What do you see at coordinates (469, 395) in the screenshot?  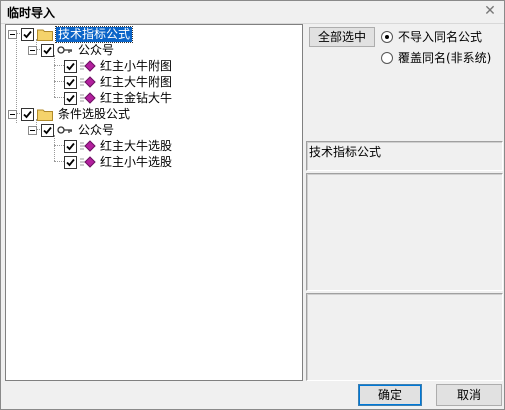 I see `cancel-button: 取消` at bounding box center [469, 395].